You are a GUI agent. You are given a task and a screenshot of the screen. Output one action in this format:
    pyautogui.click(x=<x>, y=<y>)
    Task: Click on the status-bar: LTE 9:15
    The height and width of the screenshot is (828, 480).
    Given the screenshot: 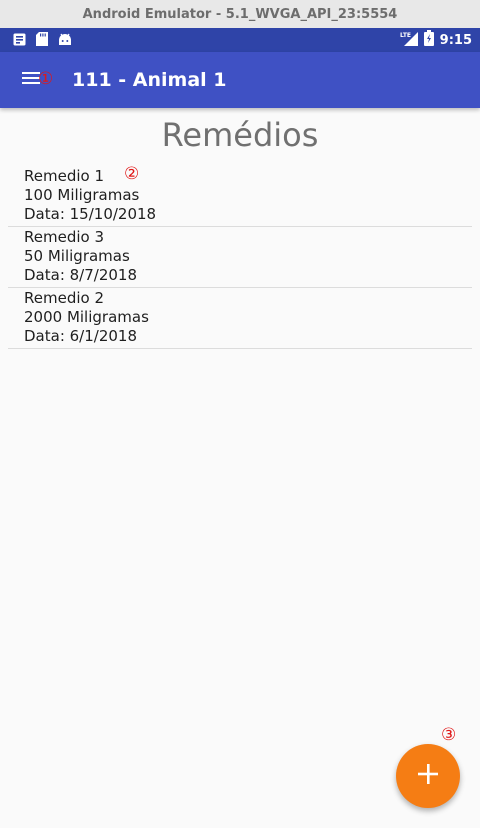 What is the action you would take?
    pyautogui.click(x=240, y=40)
    